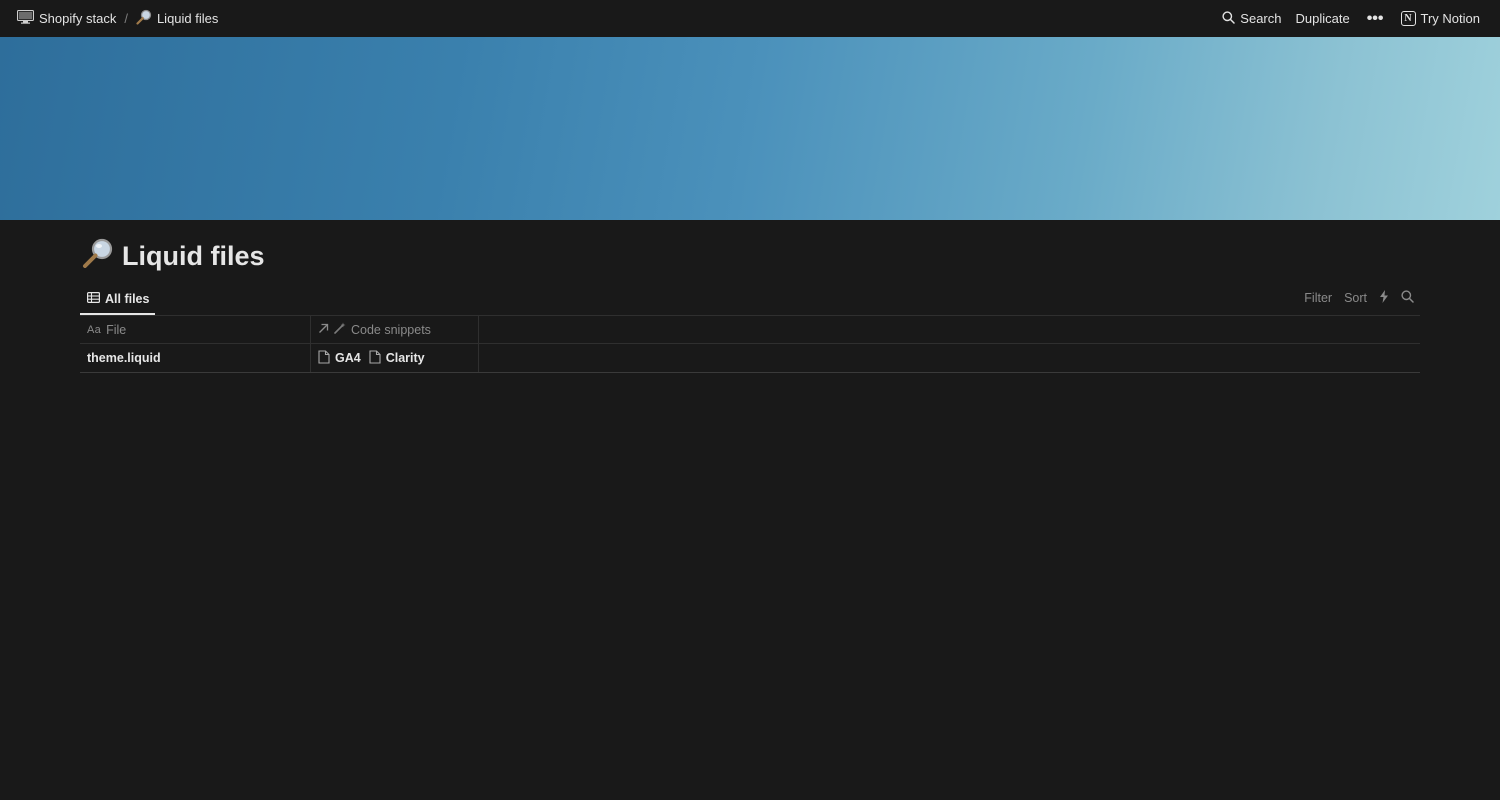 The height and width of the screenshot is (800, 1500). Describe the element at coordinates (1229, 18) in the screenshot. I see `search-icon` at that location.